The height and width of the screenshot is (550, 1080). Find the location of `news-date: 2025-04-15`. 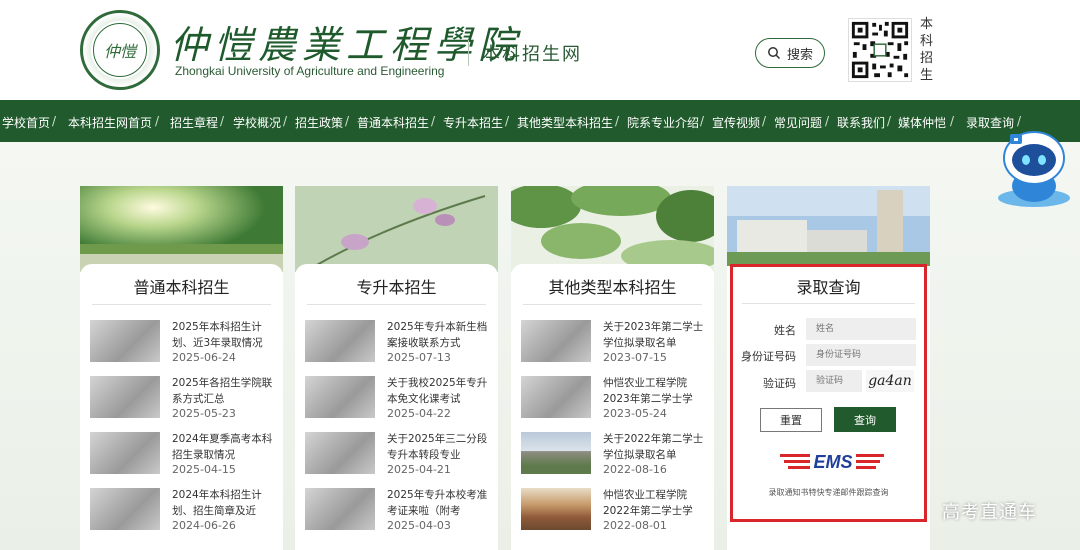

news-date: 2025-04-15 is located at coordinates (204, 469).